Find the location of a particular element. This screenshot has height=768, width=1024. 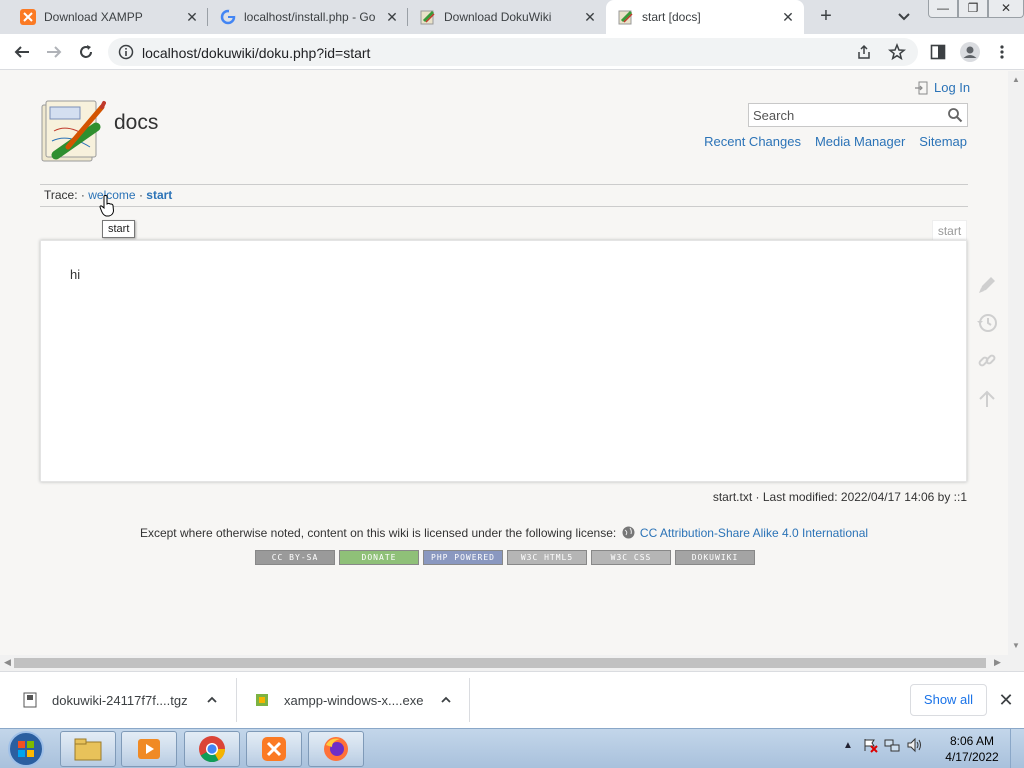

edit-pencil-icon is located at coordinates (987, 285).